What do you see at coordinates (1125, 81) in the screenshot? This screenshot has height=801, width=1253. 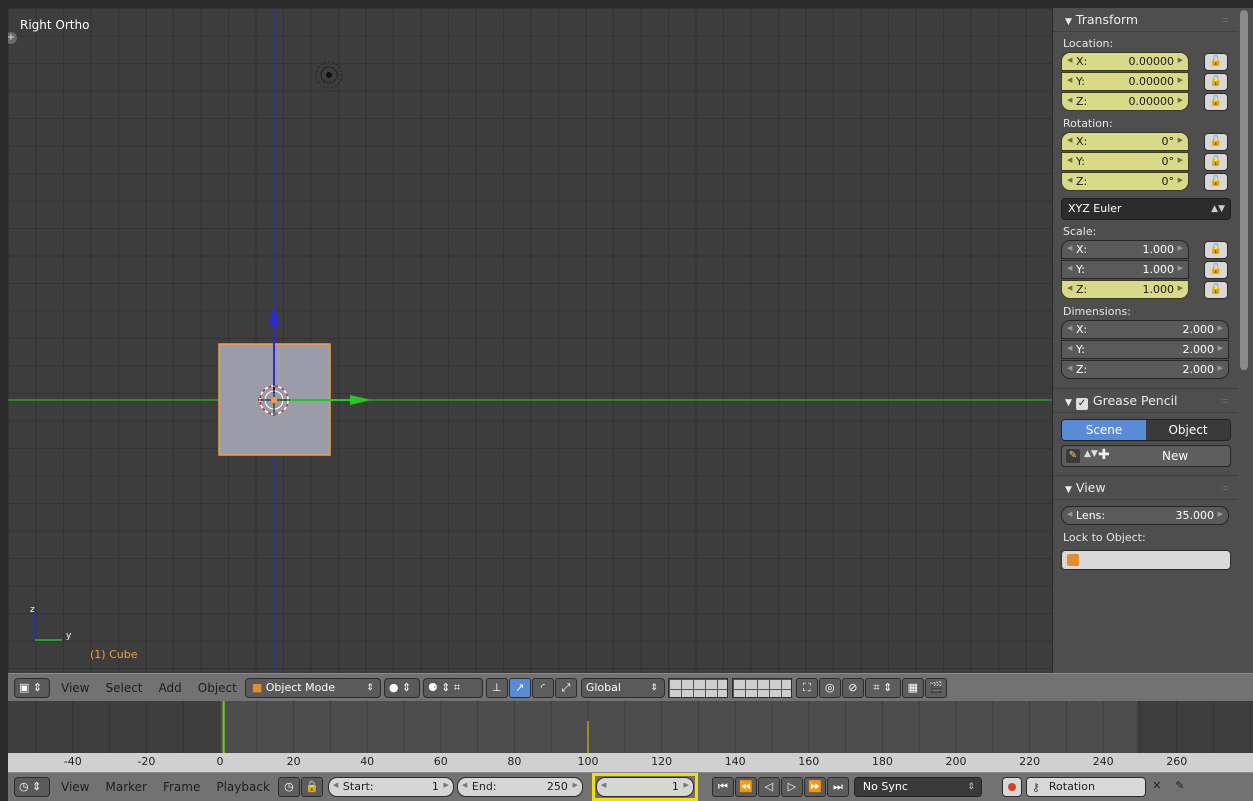 I see `location-y-field: ◀ Y: 0.00000 ▶` at bounding box center [1125, 81].